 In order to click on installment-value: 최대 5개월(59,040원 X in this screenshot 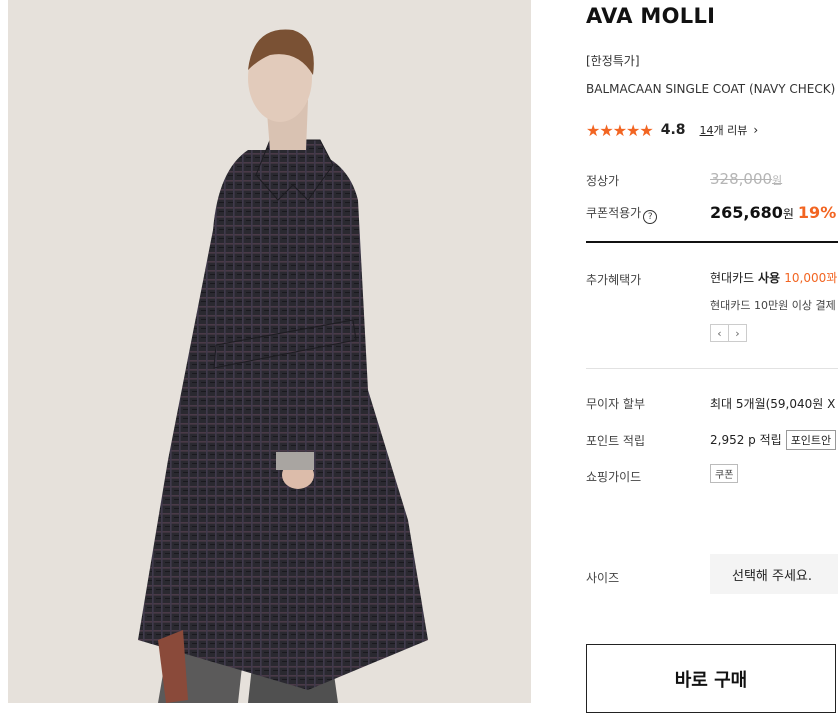, I will do `click(773, 404)`.